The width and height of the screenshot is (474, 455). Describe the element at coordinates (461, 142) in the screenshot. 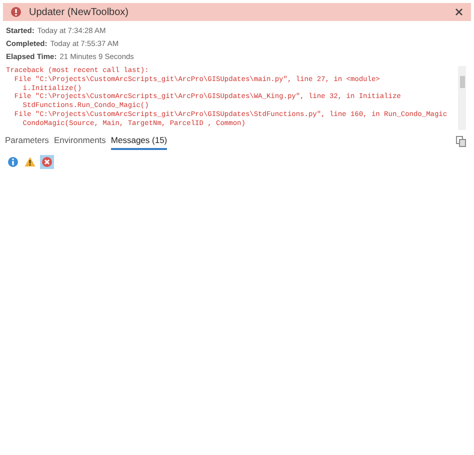

I see `copy-icon` at that location.